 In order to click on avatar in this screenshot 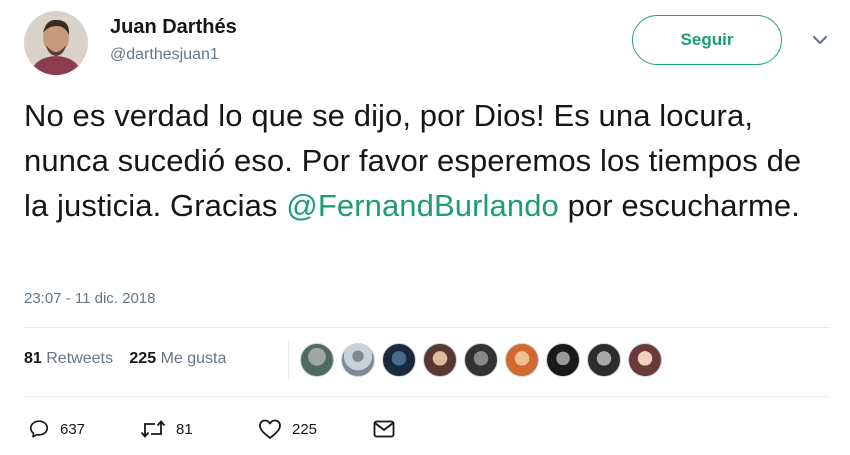, I will do `click(56, 43)`.